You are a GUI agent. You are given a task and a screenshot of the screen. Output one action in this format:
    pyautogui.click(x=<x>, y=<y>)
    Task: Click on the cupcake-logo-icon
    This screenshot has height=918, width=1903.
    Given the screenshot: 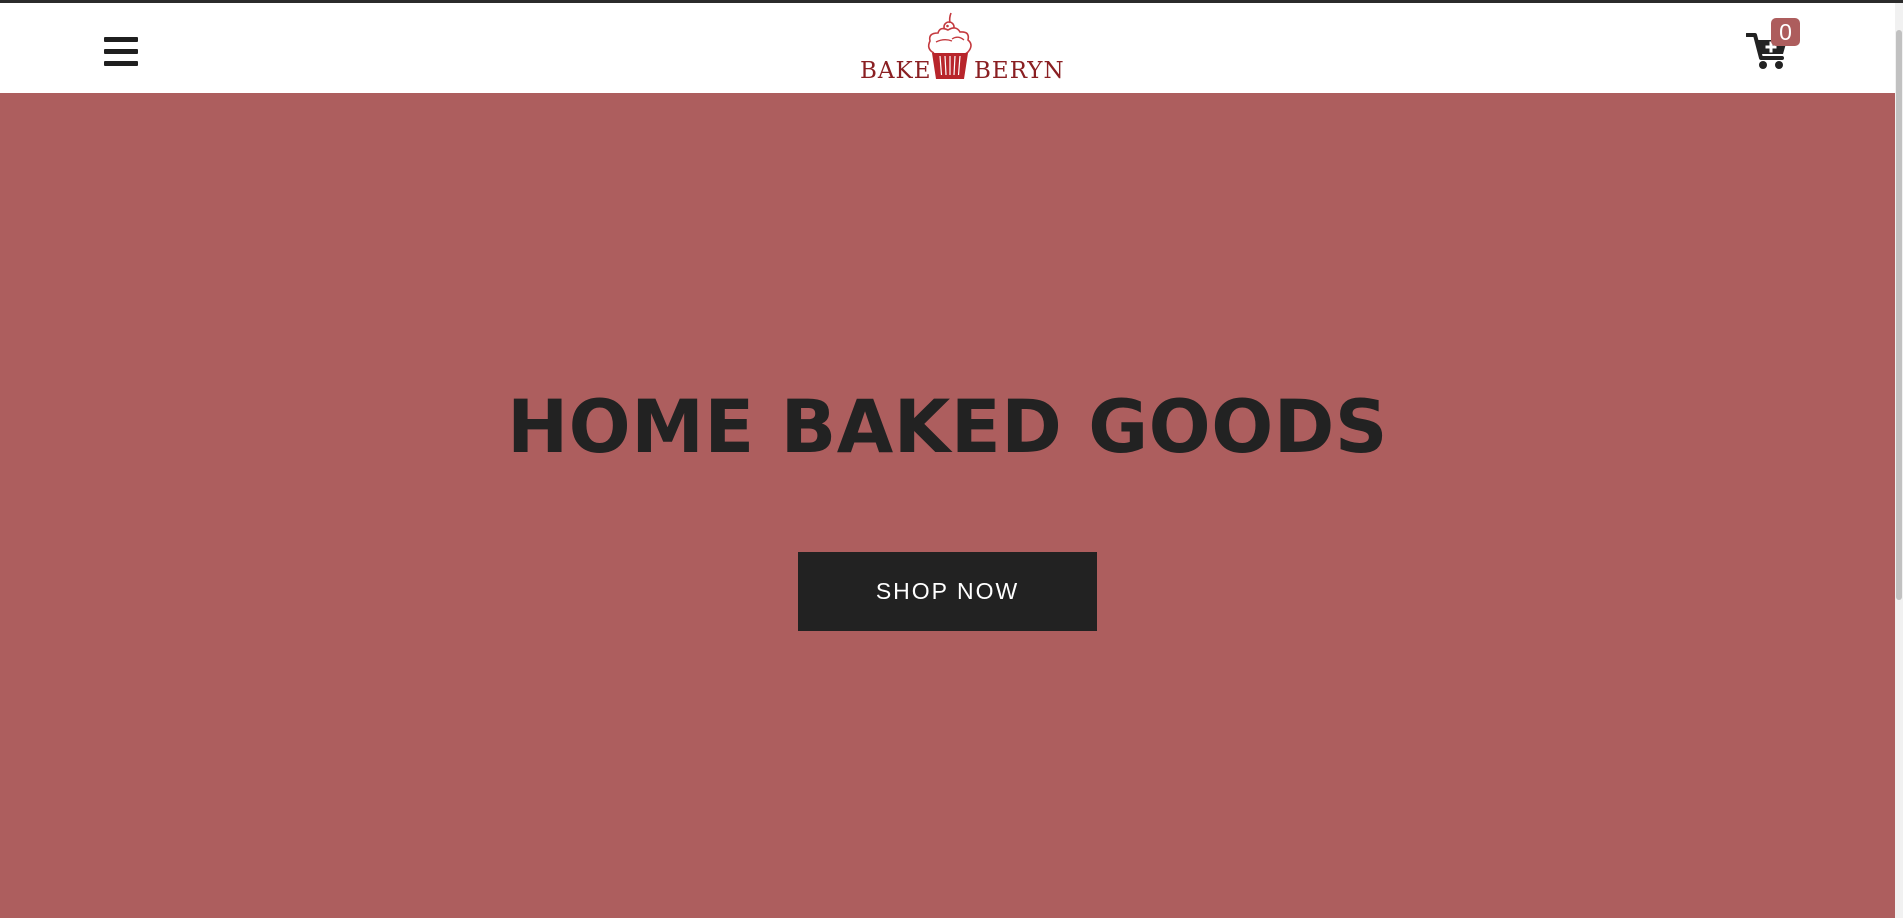 What is the action you would take?
    pyautogui.click(x=949, y=45)
    